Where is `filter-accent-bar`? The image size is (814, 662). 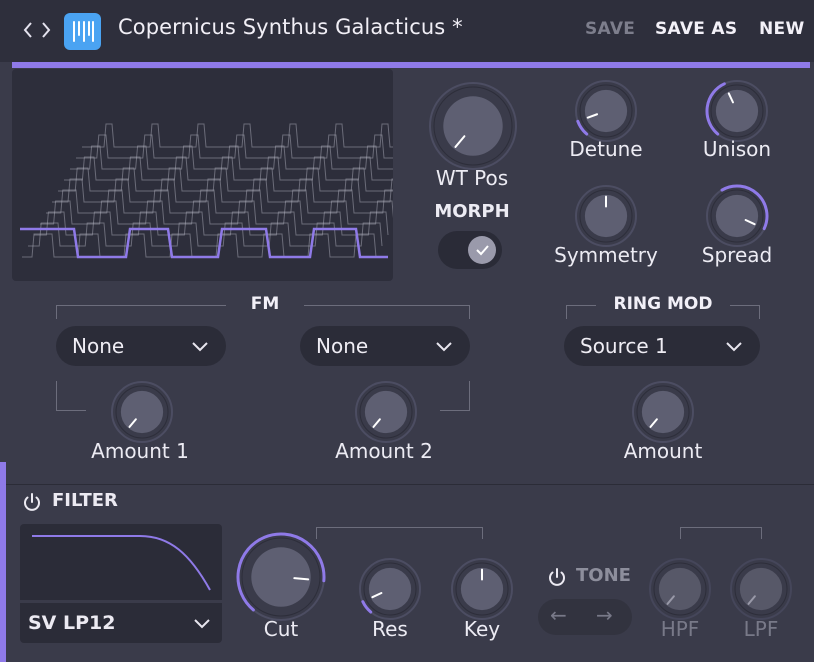
filter-accent-bar is located at coordinates (3, 562).